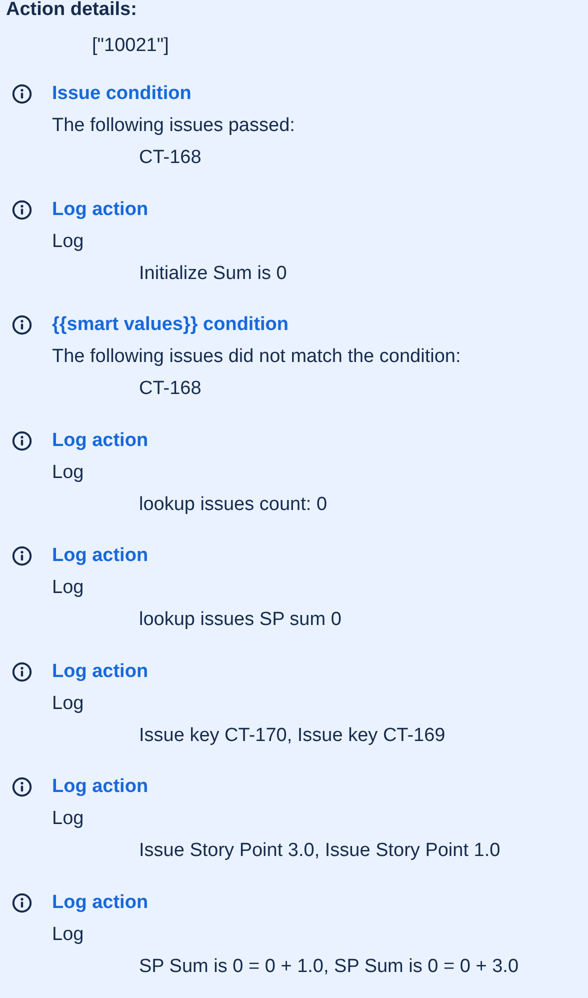 This screenshot has height=998, width=588. What do you see at coordinates (170, 325) in the screenshot?
I see `action-title-link: {{smart values}} condition` at bounding box center [170, 325].